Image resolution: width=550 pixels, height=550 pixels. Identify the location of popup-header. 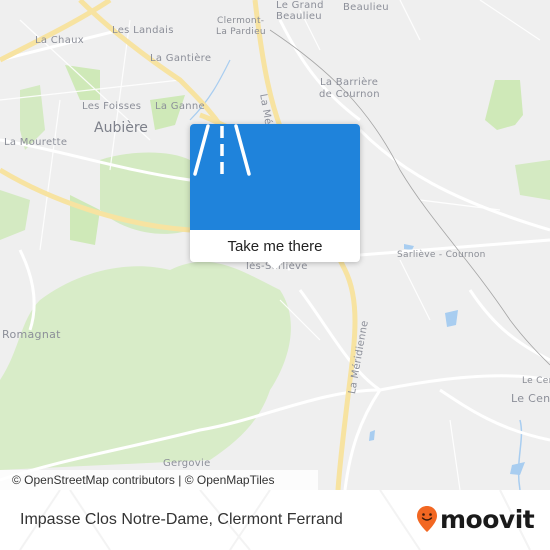
(275, 177).